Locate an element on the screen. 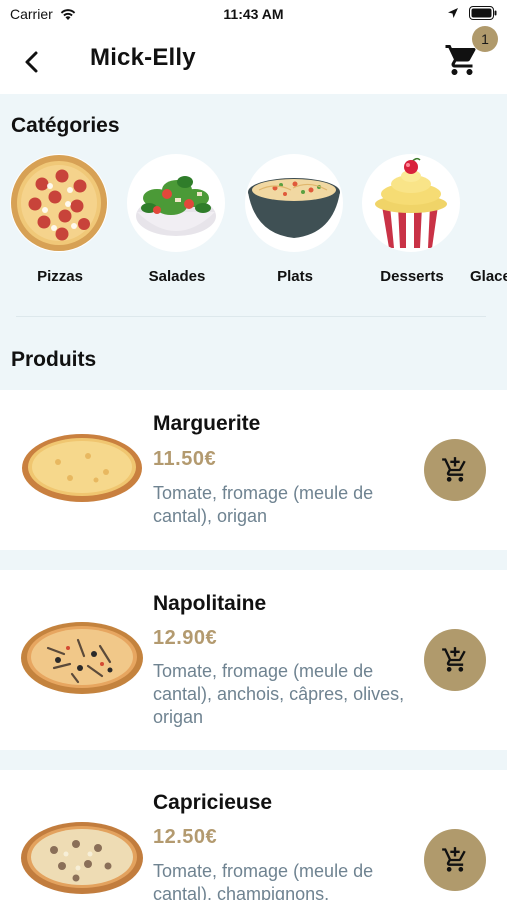  location-arrow-icon is located at coordinates (453, 13).